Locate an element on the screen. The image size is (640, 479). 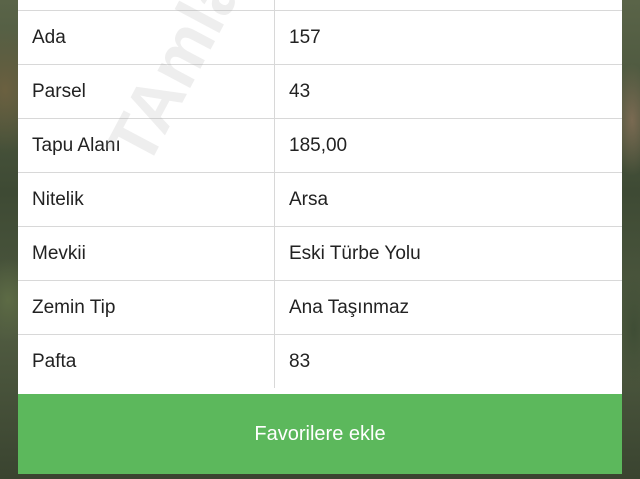
table-row-ada: Ada 157 is located at coordinates (320, 37).